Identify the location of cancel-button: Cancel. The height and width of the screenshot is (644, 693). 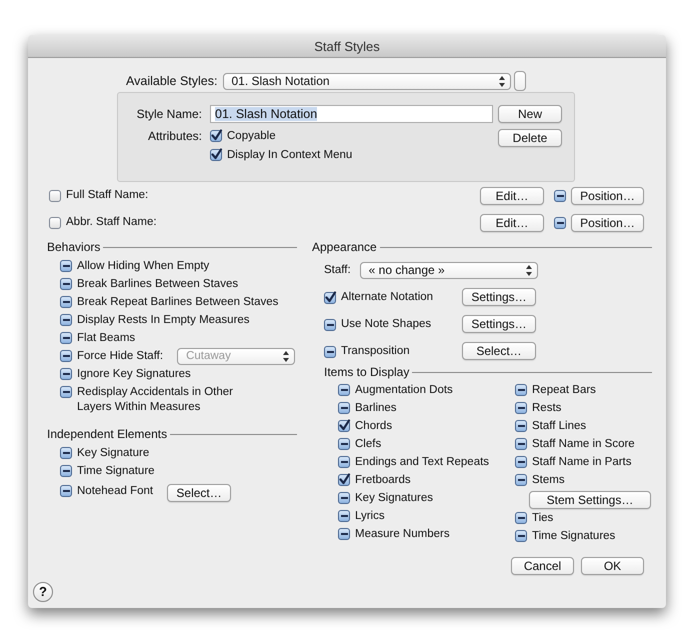
(542, 566).